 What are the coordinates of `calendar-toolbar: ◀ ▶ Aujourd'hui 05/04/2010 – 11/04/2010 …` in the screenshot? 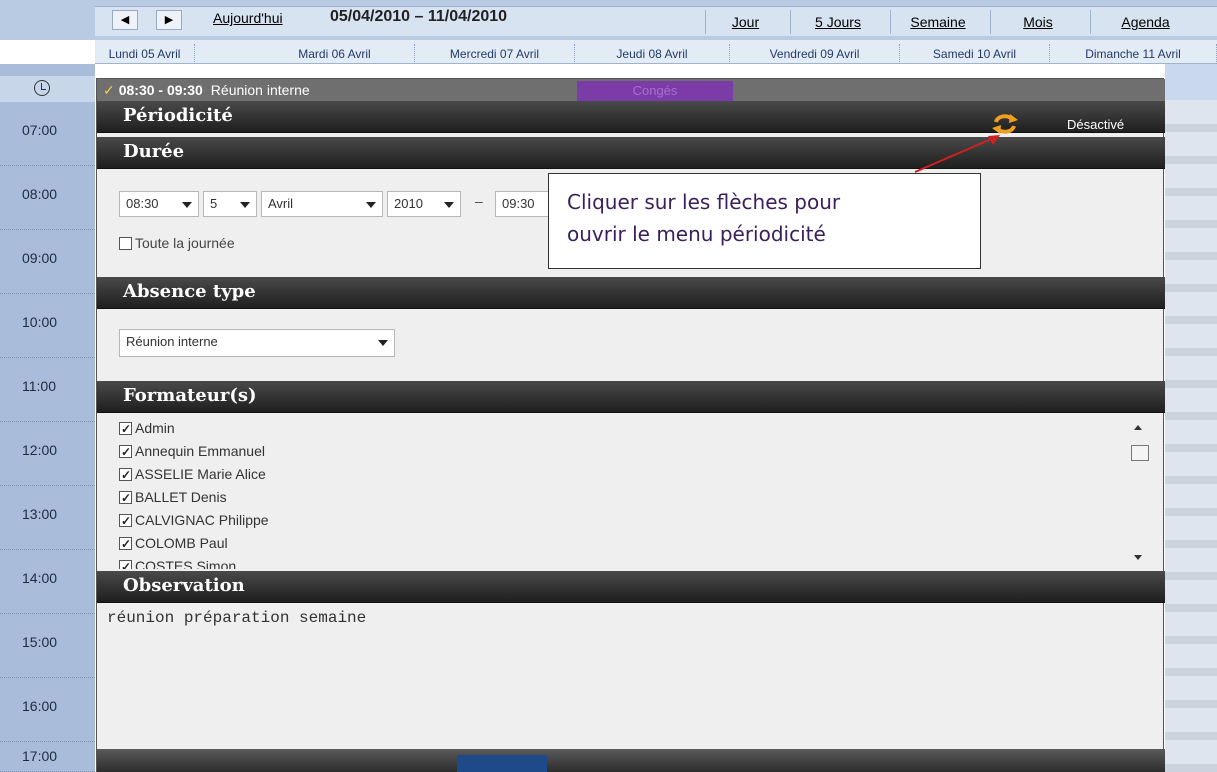 It's located at (608, 20).